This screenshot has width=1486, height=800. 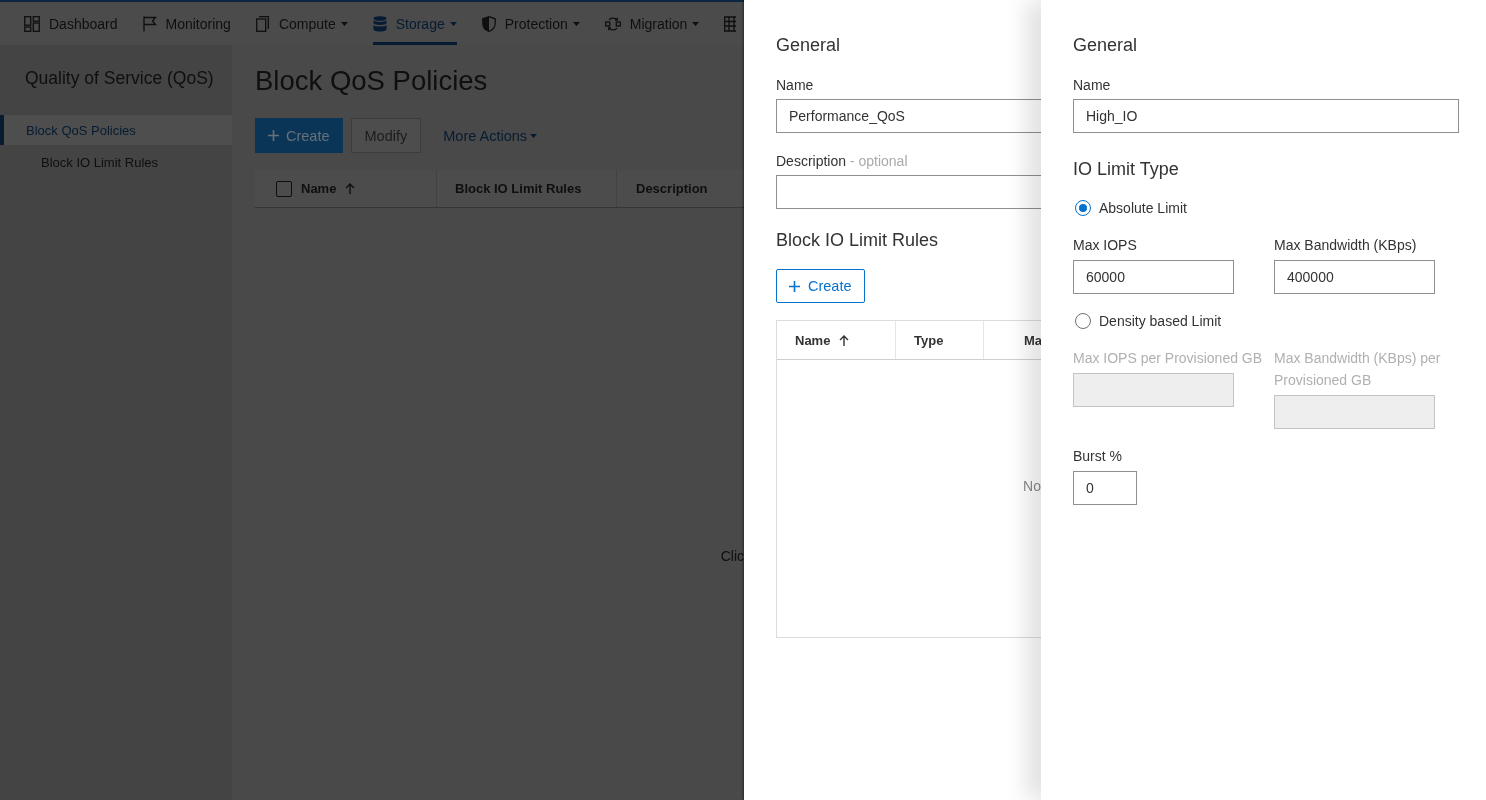 What do you see at coordinates (116, 130) in the screenshot?
I see `sidebar-item: Block QoS Policies` at bounding box center [116, 130].